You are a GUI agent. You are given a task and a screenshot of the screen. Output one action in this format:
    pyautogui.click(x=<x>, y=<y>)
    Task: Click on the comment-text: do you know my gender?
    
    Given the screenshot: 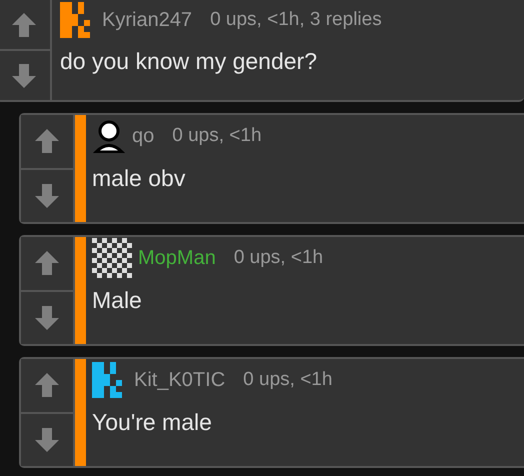 What is the action you would take?
    pyautogui.click(x=189, y=61)
    